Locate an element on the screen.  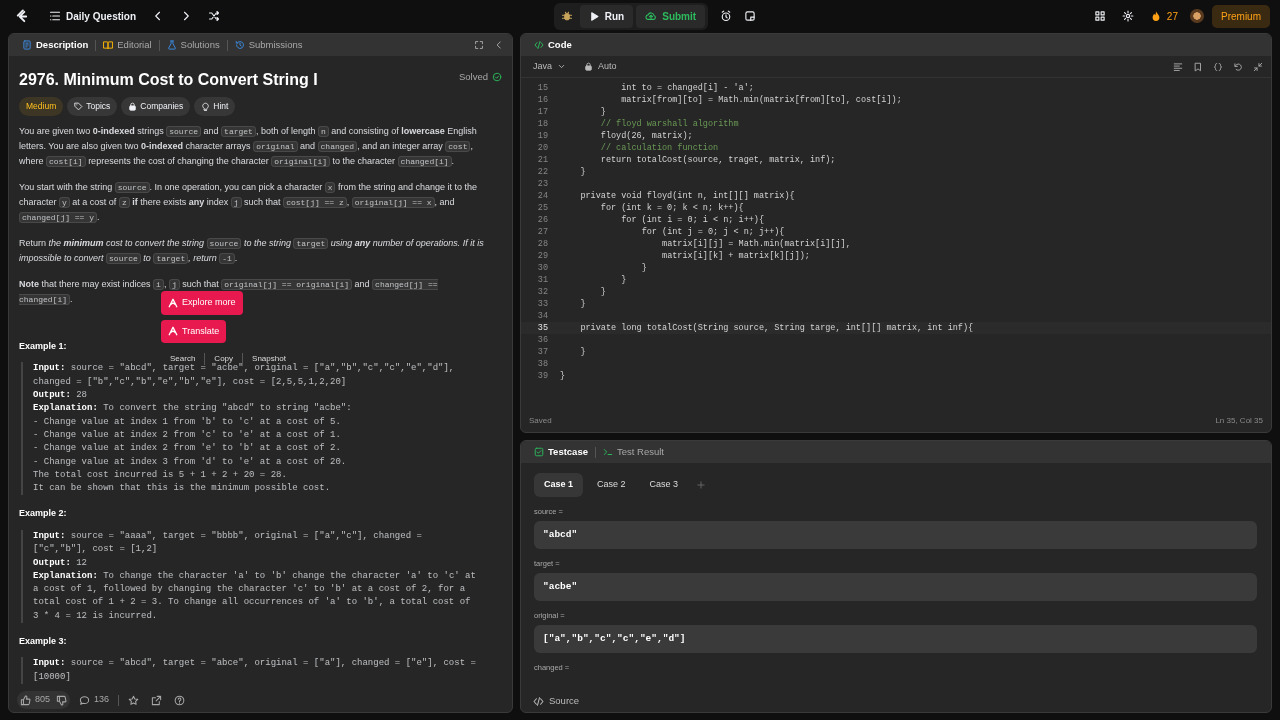
popup-action: Search is located at coordinates (183, 359).